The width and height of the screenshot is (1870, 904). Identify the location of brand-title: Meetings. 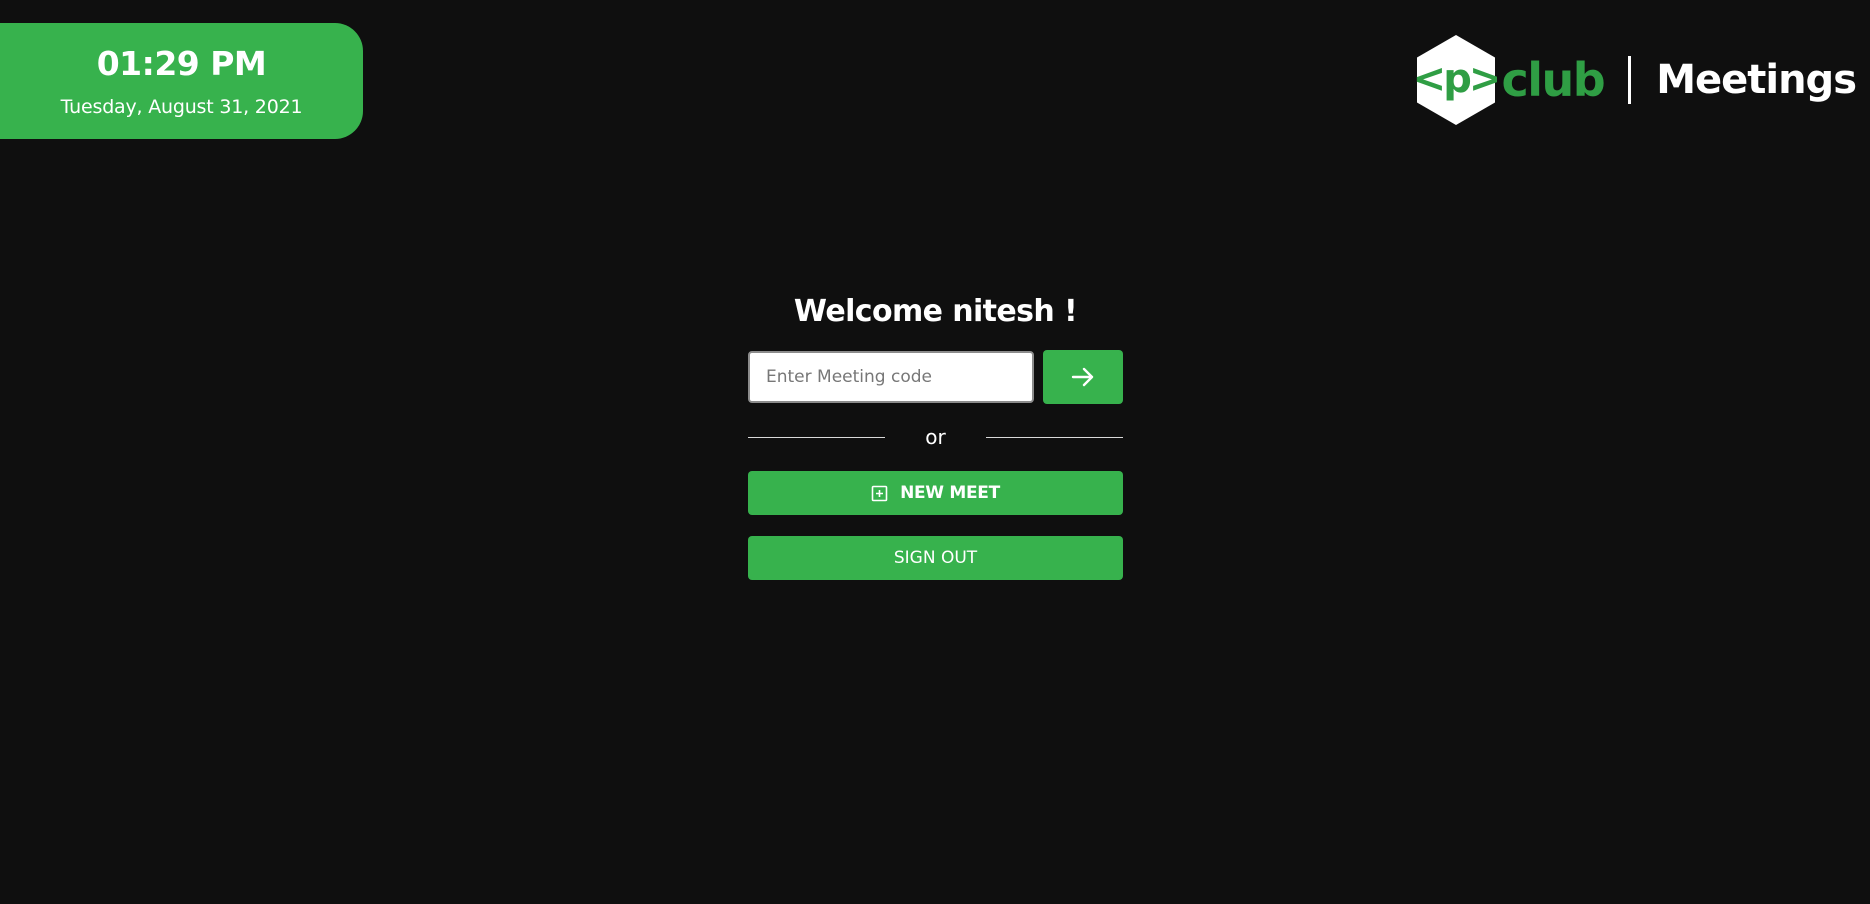
(1756, 80).